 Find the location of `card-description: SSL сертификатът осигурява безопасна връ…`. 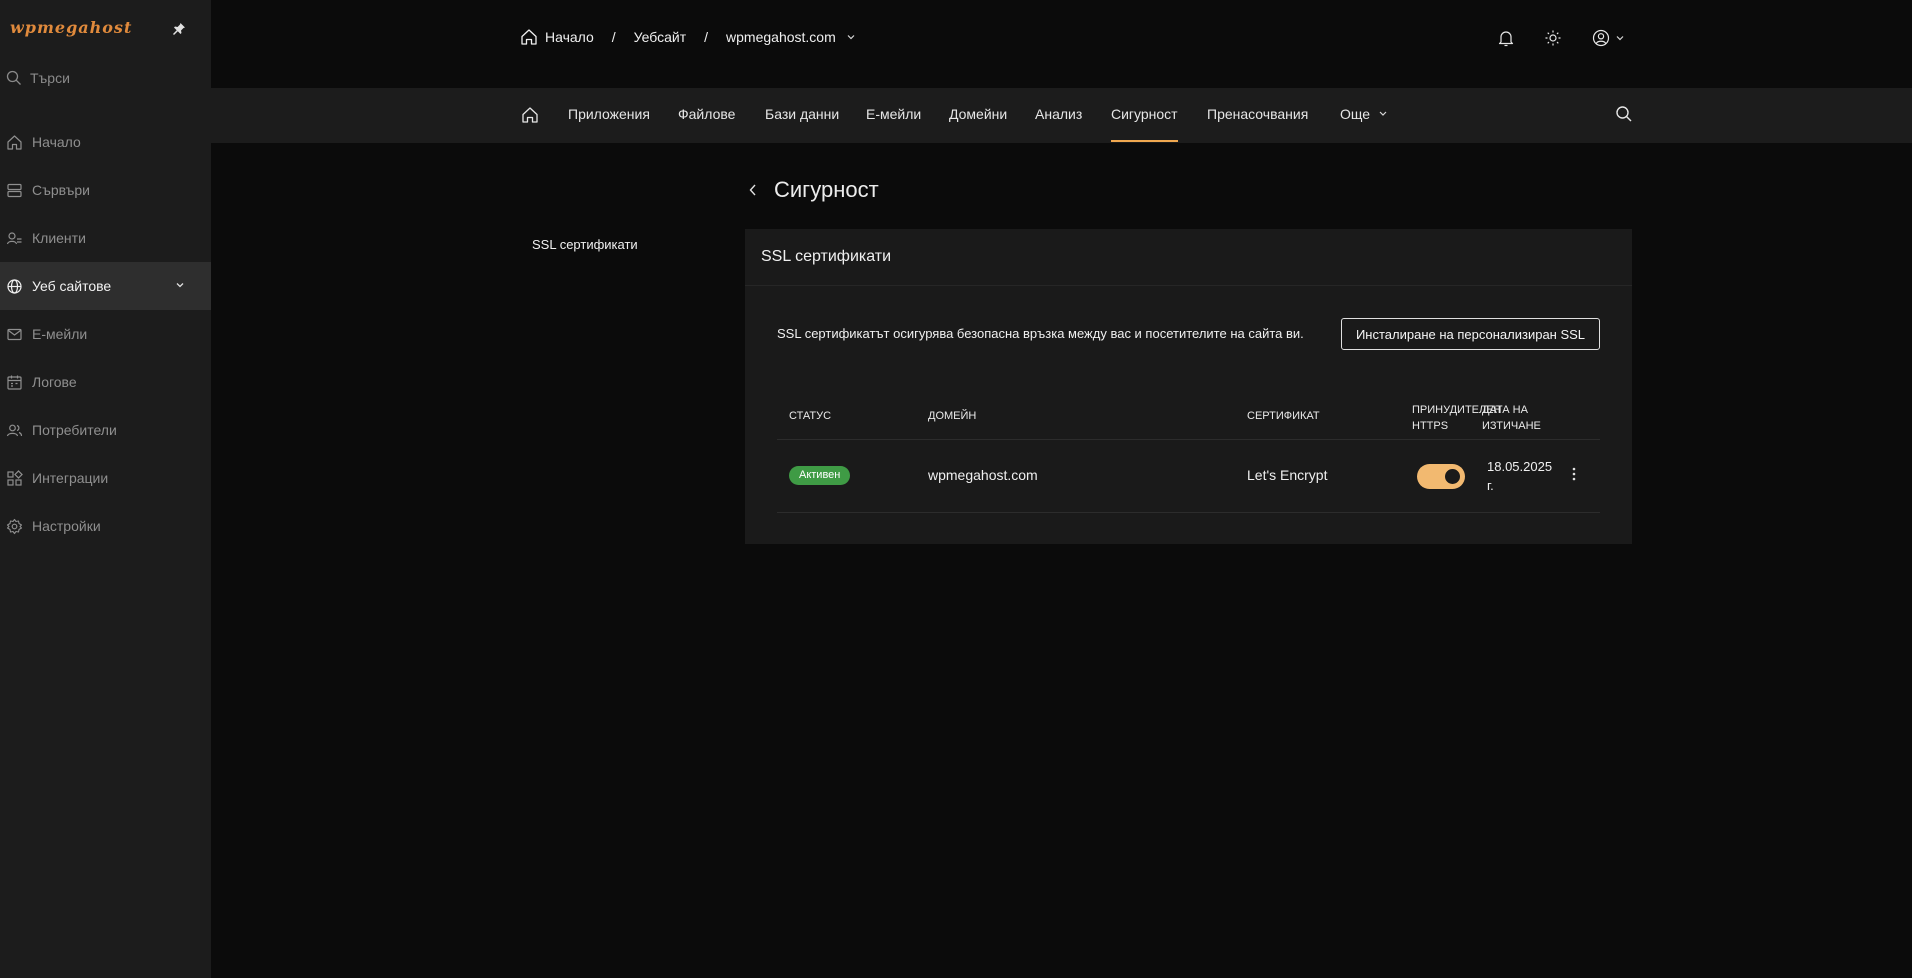

card-description: SSL сертификатът осигурява безопасна връ… is located at coordinates (1040, 333).